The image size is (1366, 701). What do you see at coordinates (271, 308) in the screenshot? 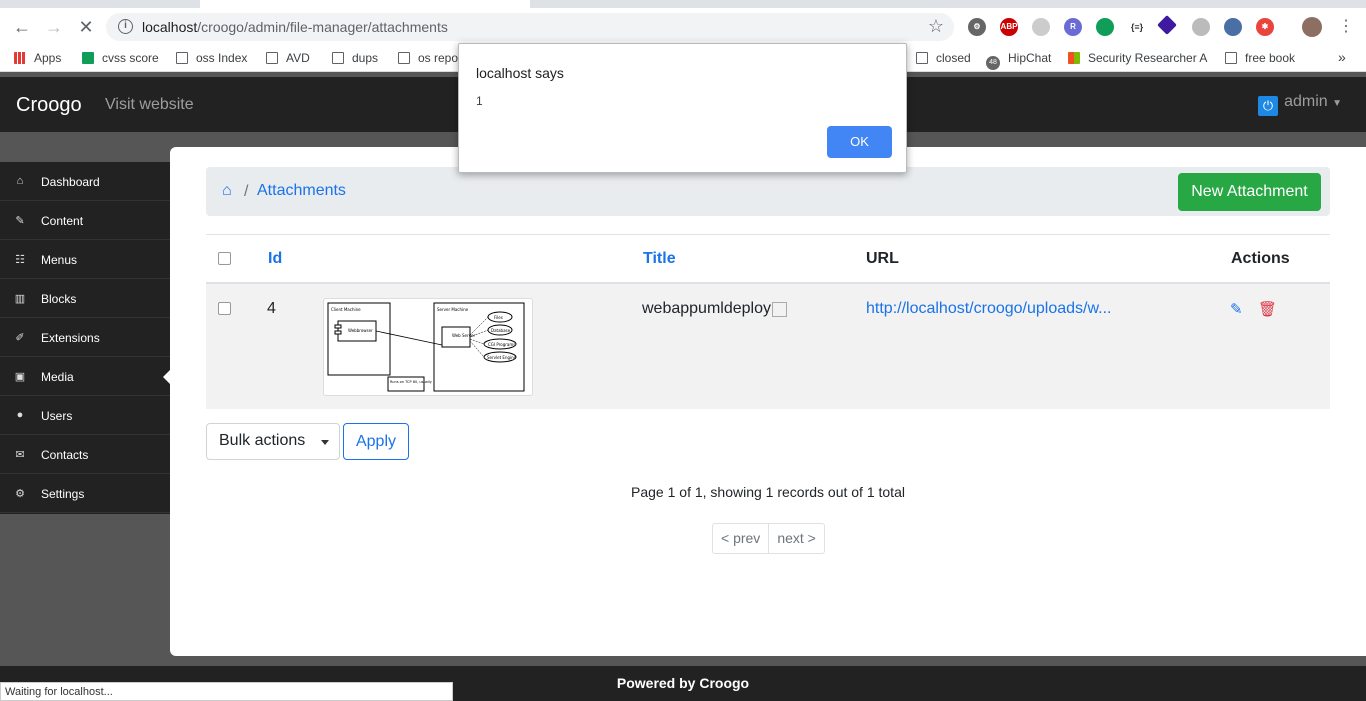
I see `row-id: 4` at bounding box center [271, 308].